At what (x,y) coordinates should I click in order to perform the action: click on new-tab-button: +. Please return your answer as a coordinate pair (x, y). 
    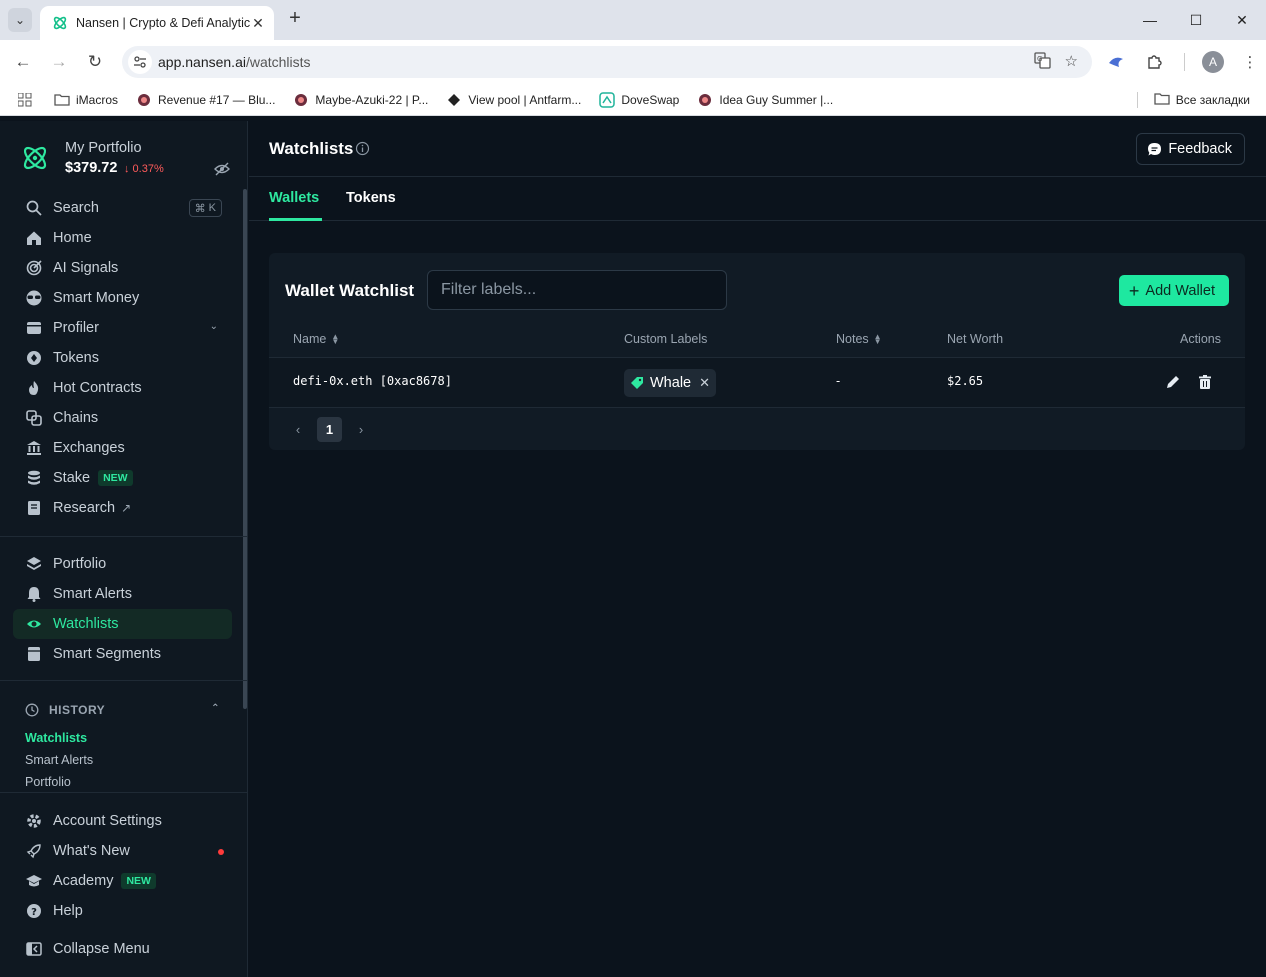
    Looking at the image, I should click on (295, 19).